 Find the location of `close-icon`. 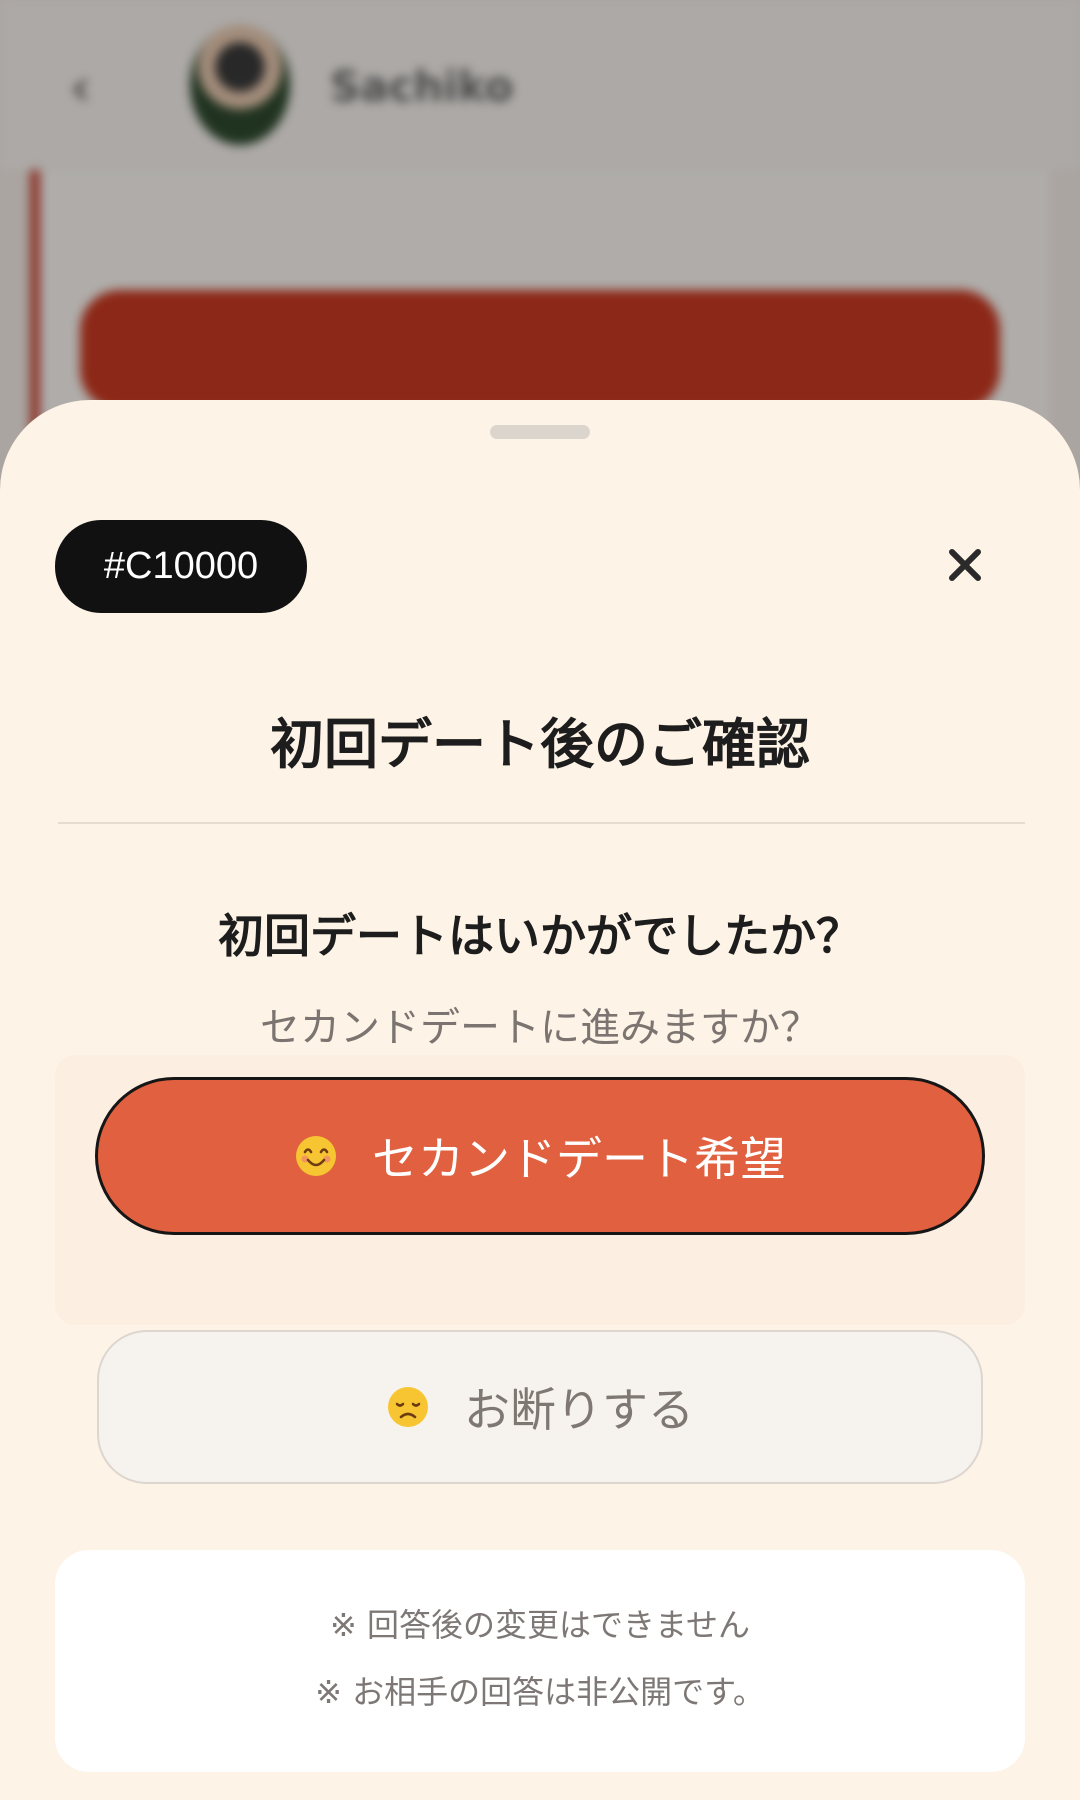

close-icon is located at coordinates (965, 565).